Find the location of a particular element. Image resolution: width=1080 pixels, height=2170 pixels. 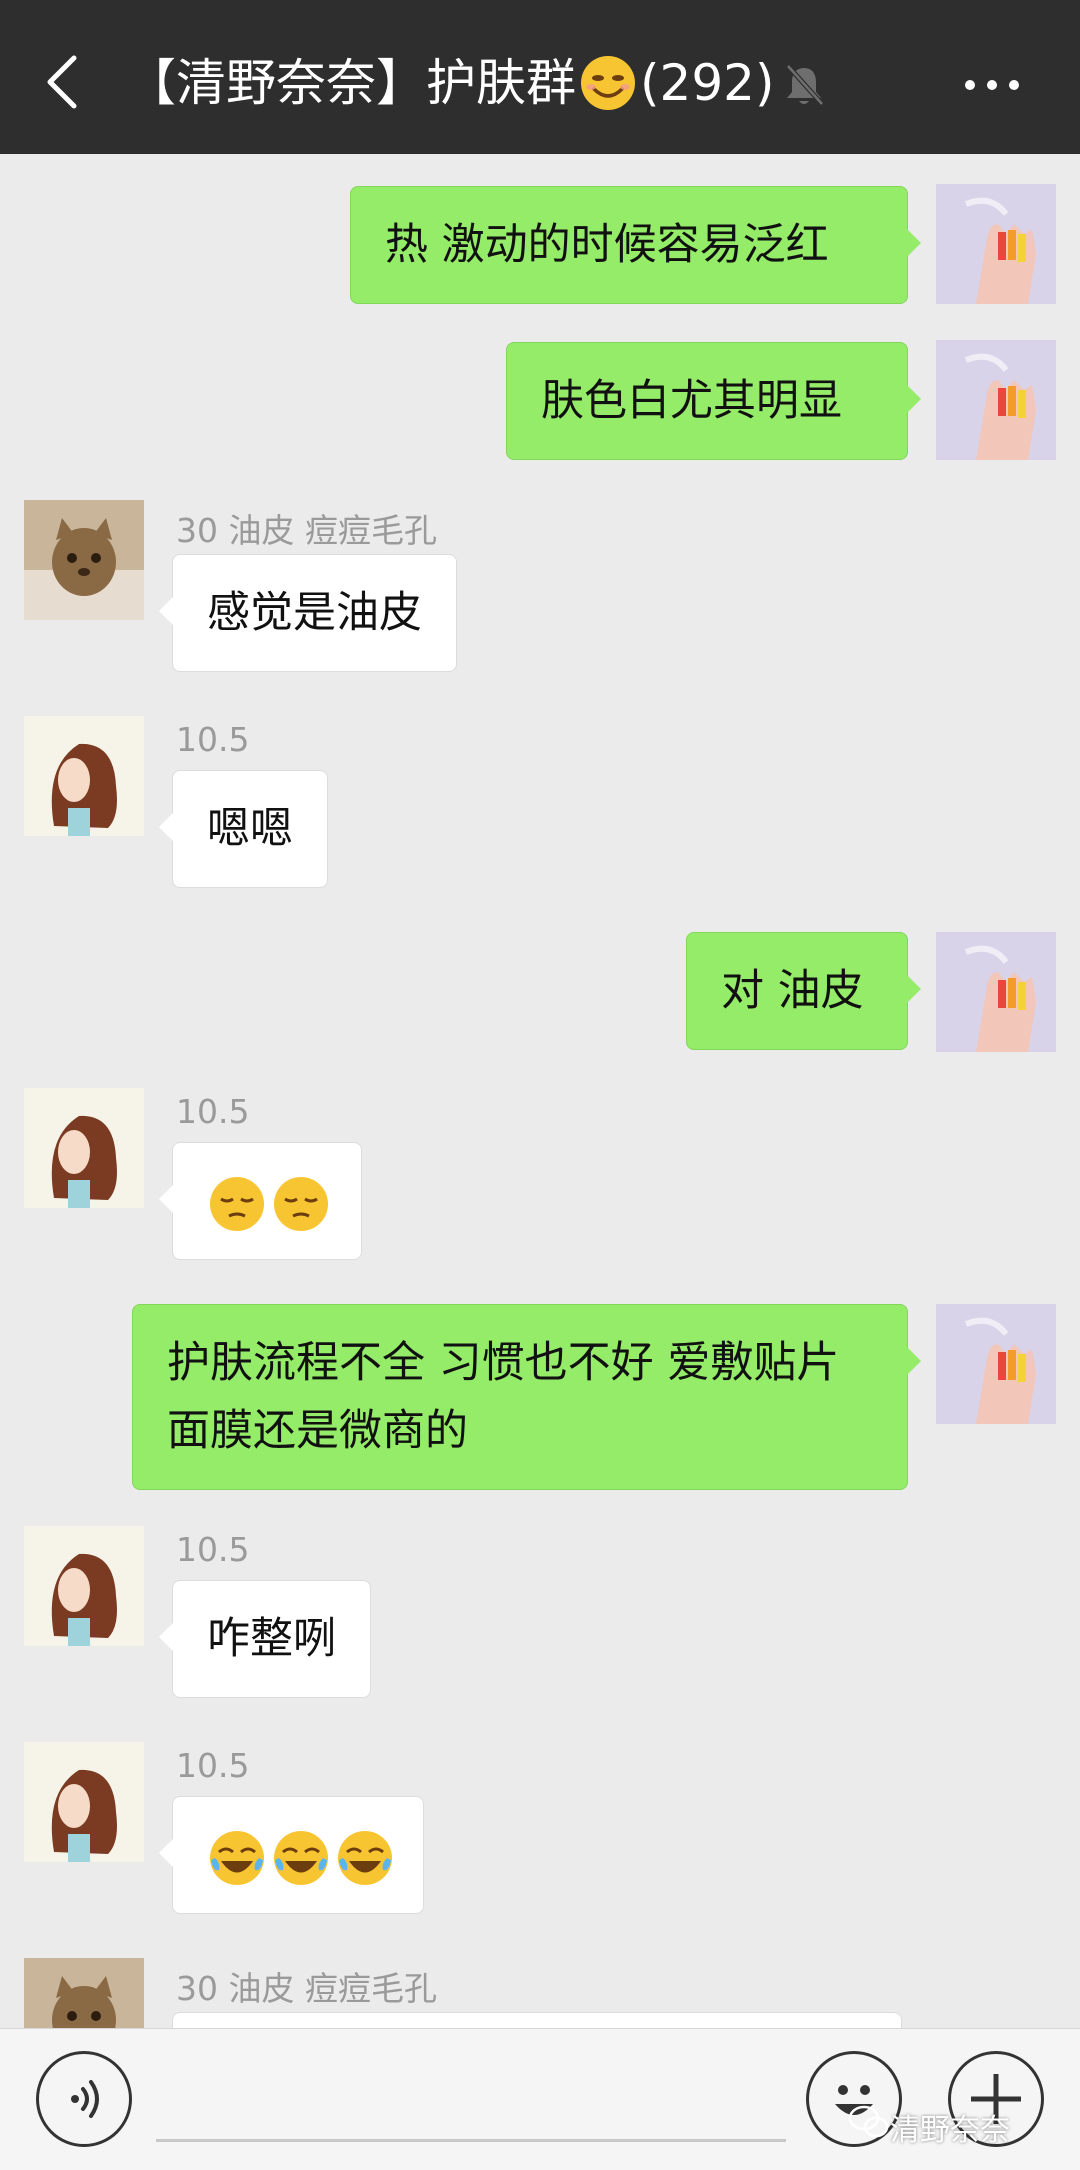

mute-bell-icon is located at coordinates (805, 85).